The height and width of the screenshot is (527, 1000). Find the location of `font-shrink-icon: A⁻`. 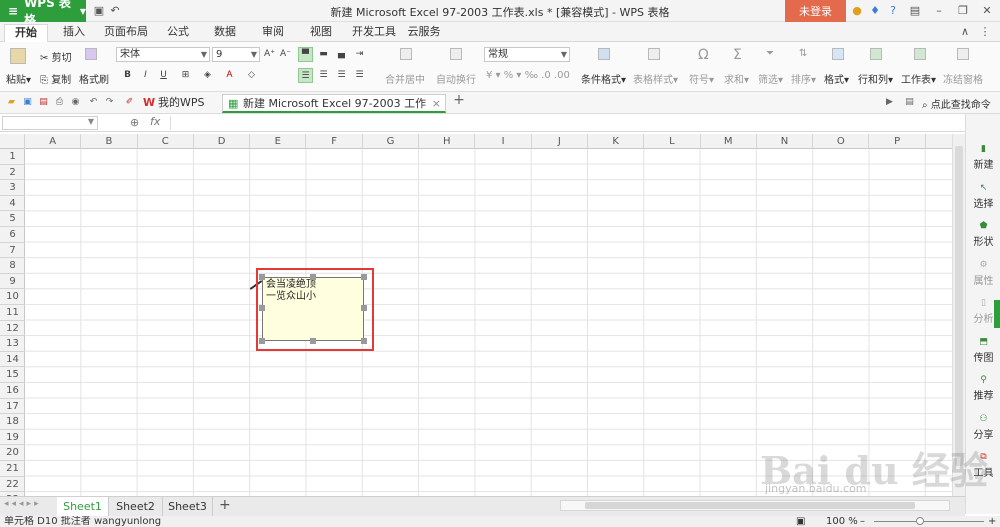

font-shrink-icon: A⁻ is located at coordinates (285, 54).